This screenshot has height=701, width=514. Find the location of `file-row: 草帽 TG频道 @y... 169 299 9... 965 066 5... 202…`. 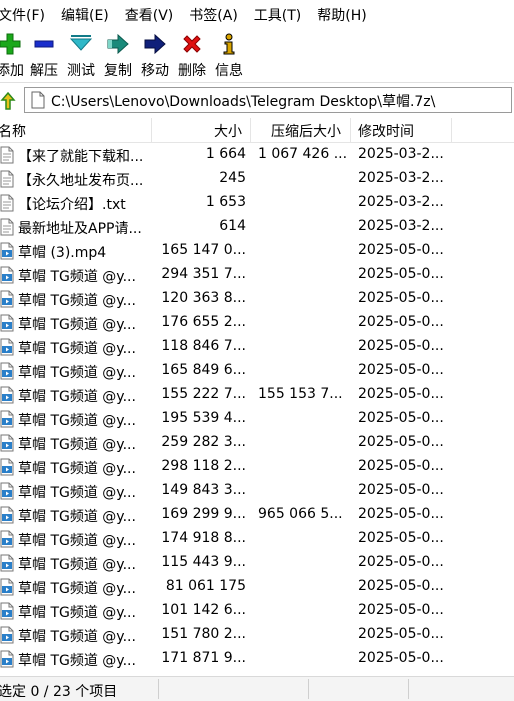

file-row: 草帽 TG频道 @y... 169 299 9... 965 066 5... 202… is located at coordinates (257, 515).